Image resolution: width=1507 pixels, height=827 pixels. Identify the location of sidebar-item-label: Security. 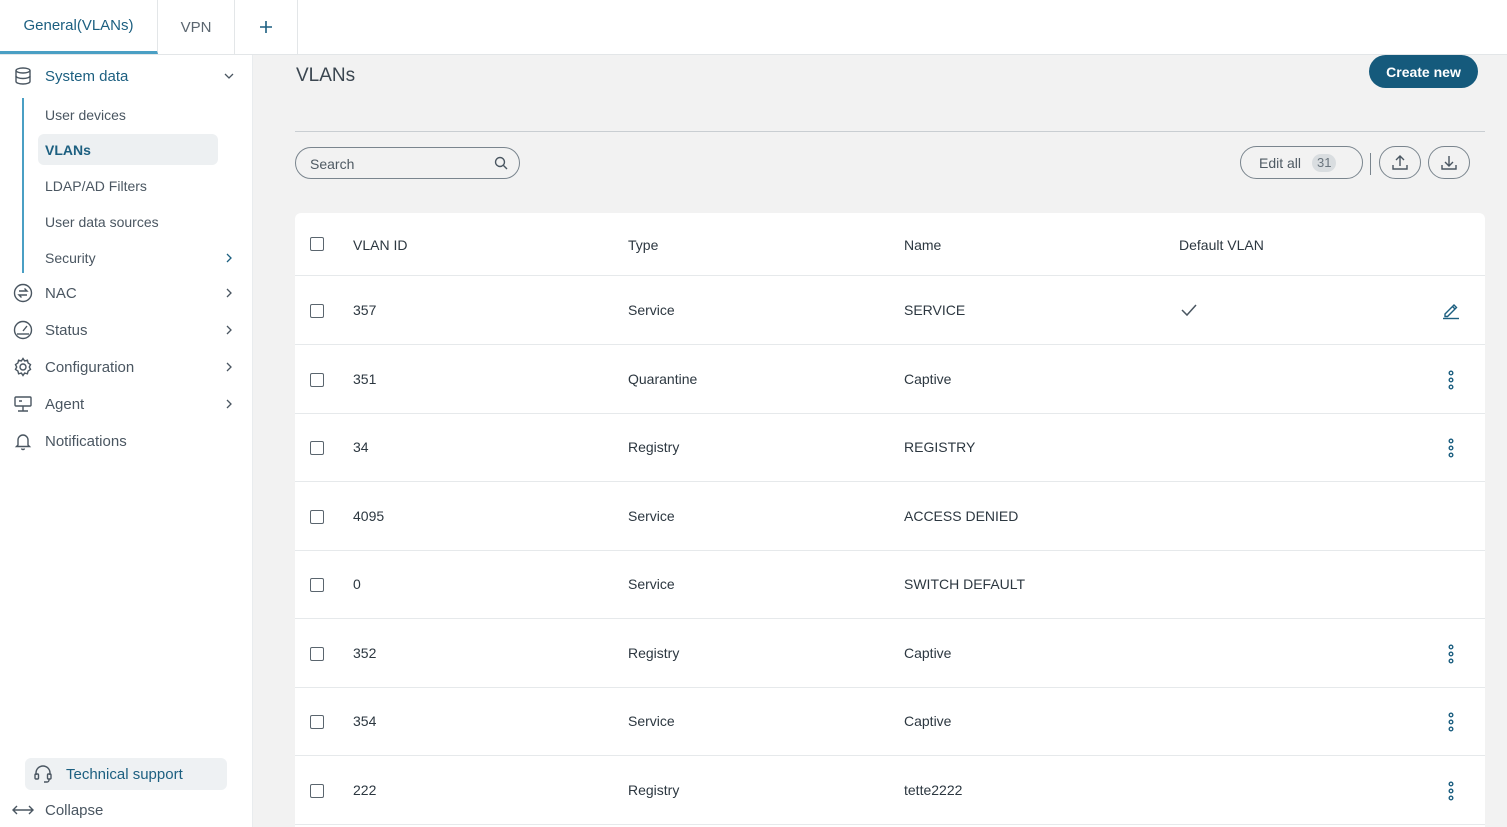
(70, 257).